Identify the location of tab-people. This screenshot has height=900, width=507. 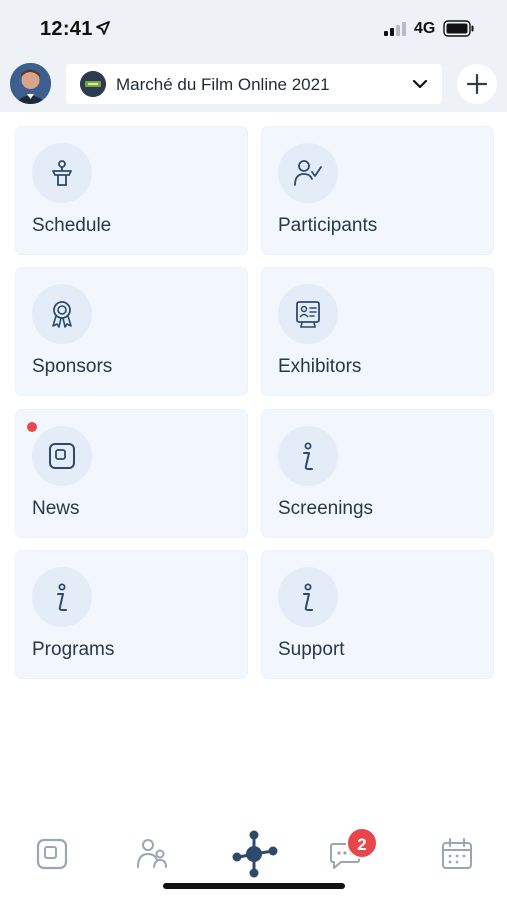
(153, 854).